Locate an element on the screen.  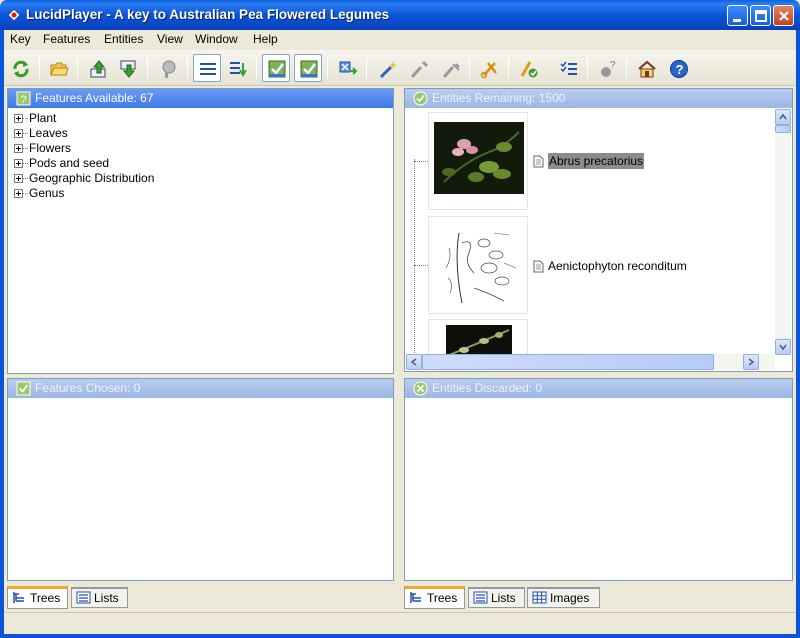
menu-features: Features is located at coordinates (66, 39).